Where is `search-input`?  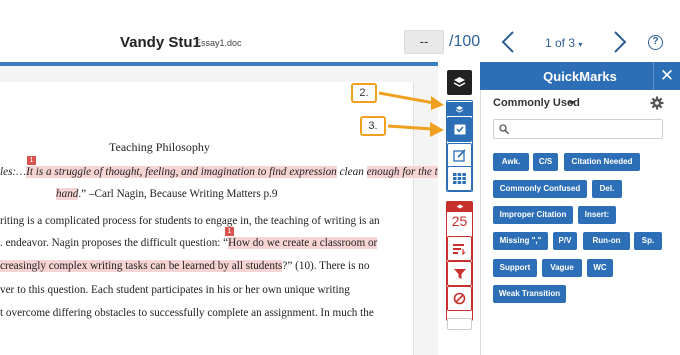 search-input is located at coordinates (584, 129).